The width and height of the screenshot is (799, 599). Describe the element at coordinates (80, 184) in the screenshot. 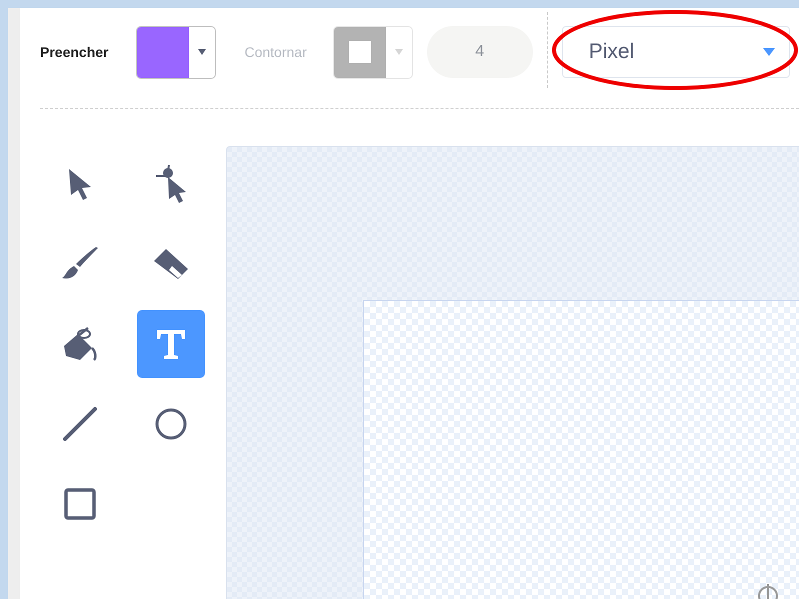

I see `arrow-cursor-icon` at that location.